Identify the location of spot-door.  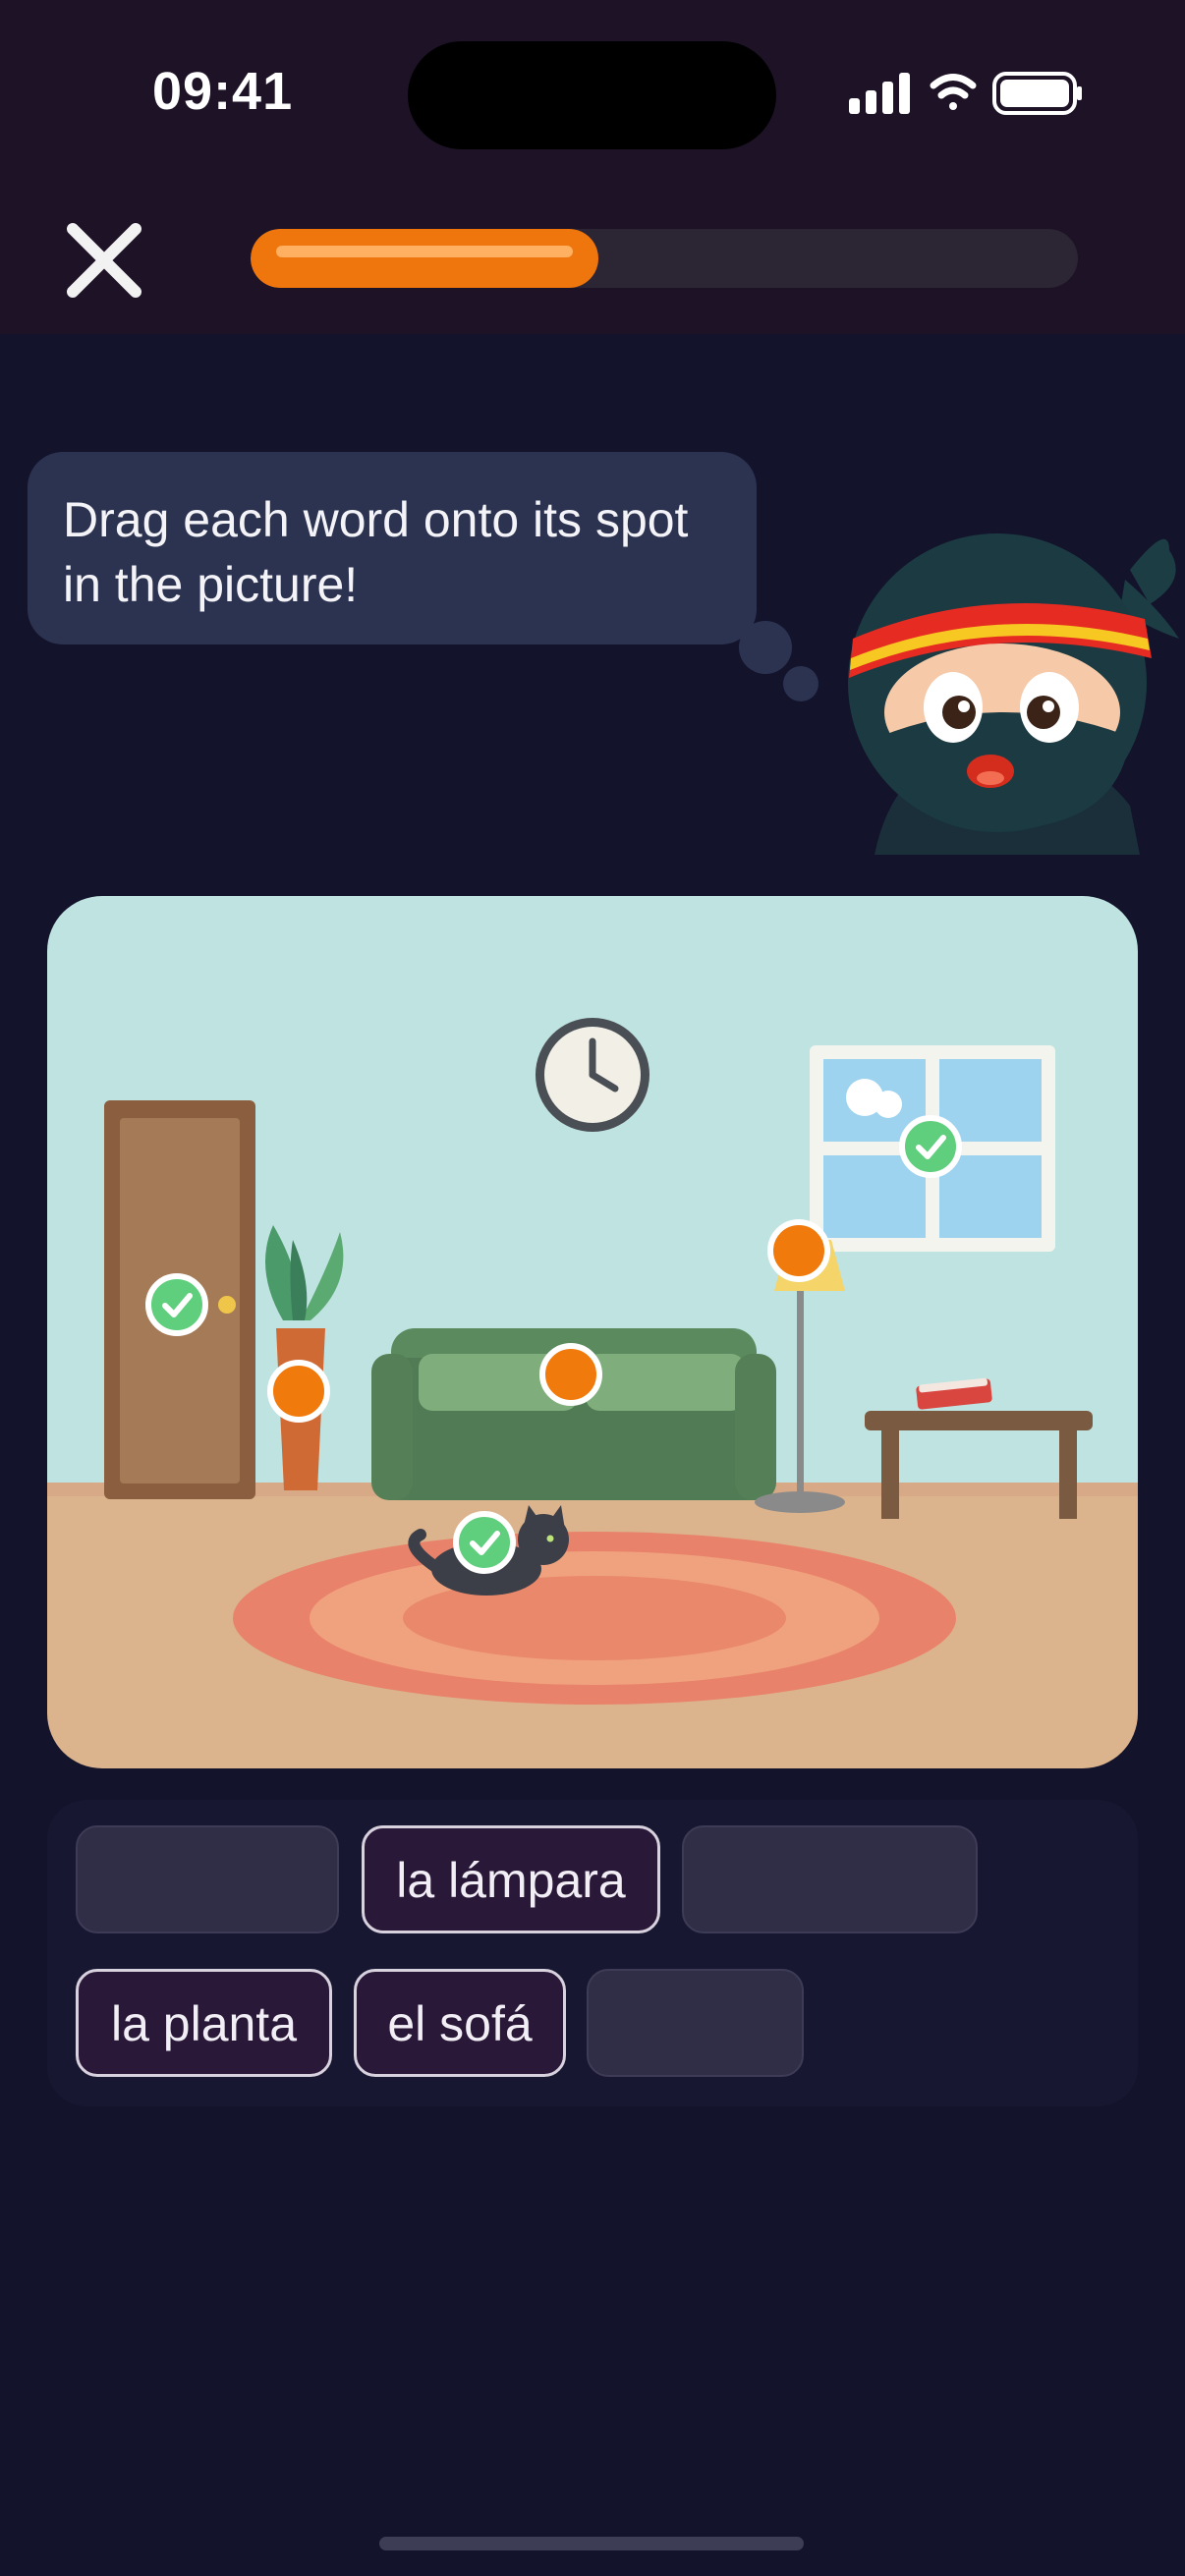
(177, 1304).